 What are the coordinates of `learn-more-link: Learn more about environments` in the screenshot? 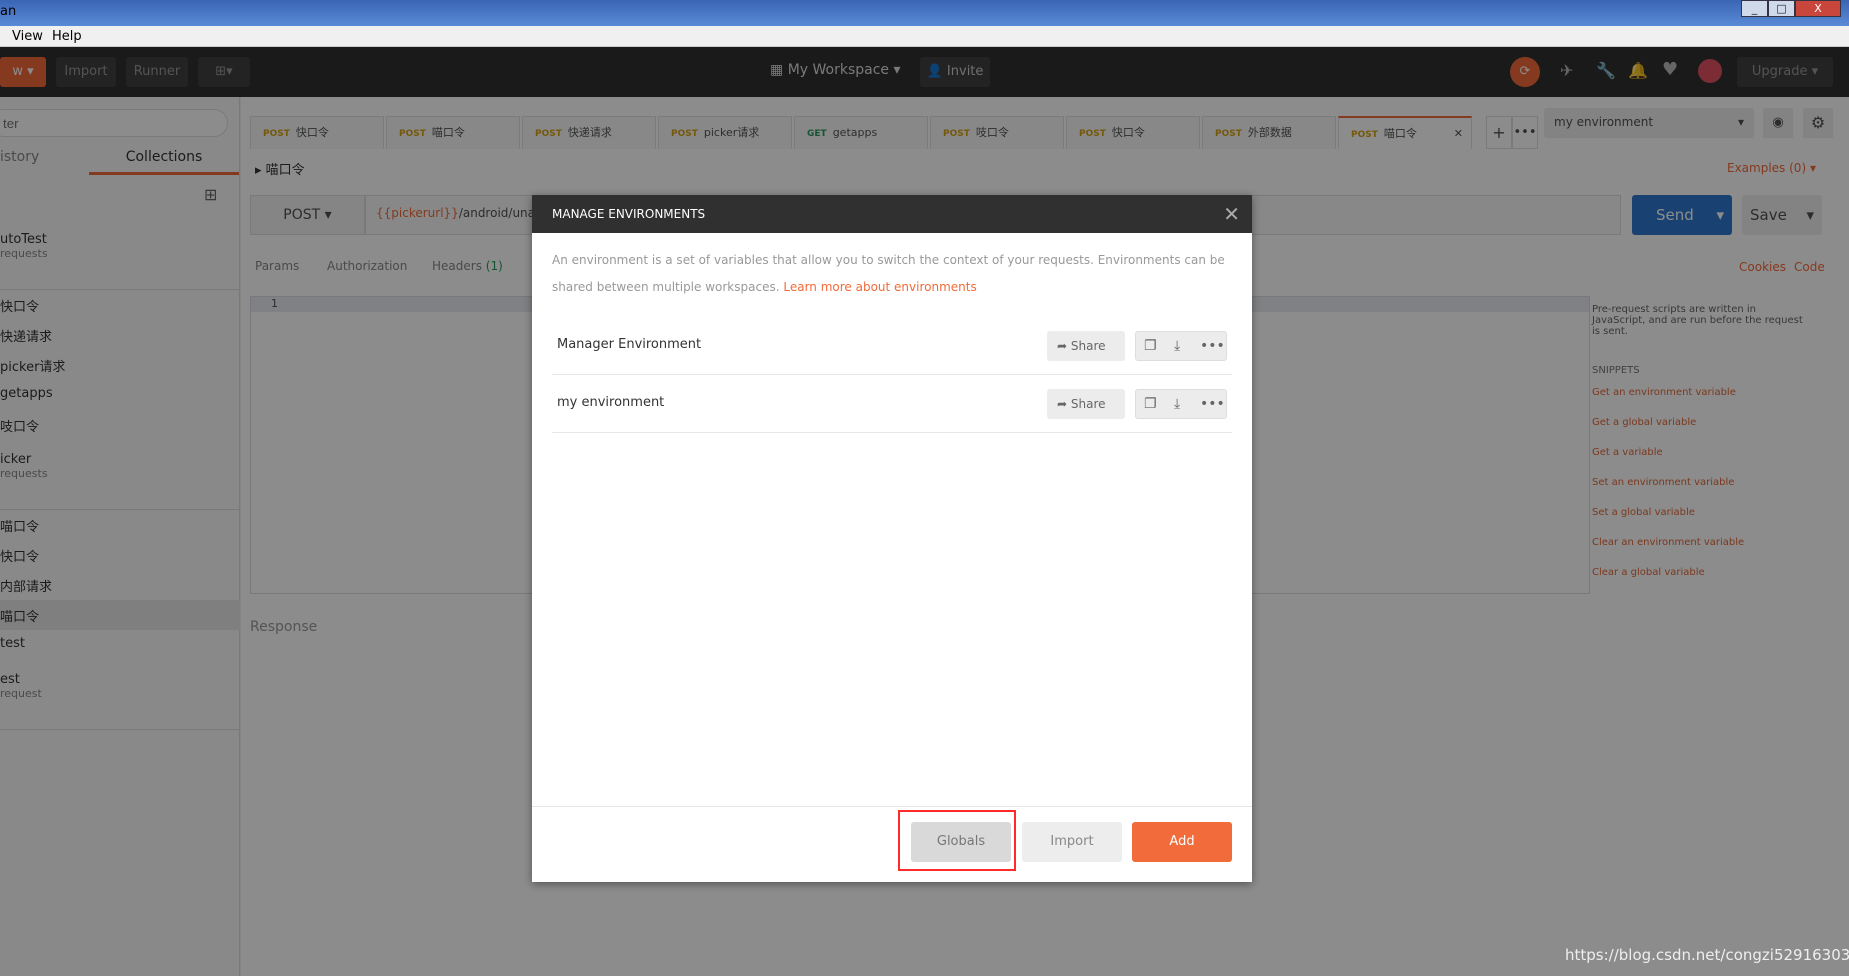 It's located at (879, 287).